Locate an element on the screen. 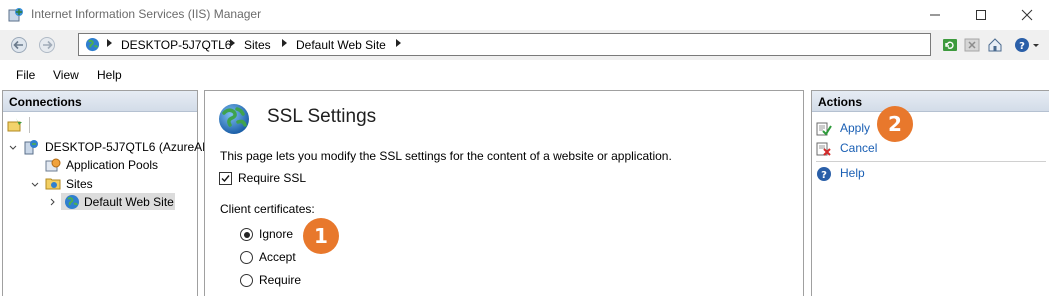 The width and height of the screenshot is (1049, 296). radio-require-label: Require is located at coordinates (280, 280).